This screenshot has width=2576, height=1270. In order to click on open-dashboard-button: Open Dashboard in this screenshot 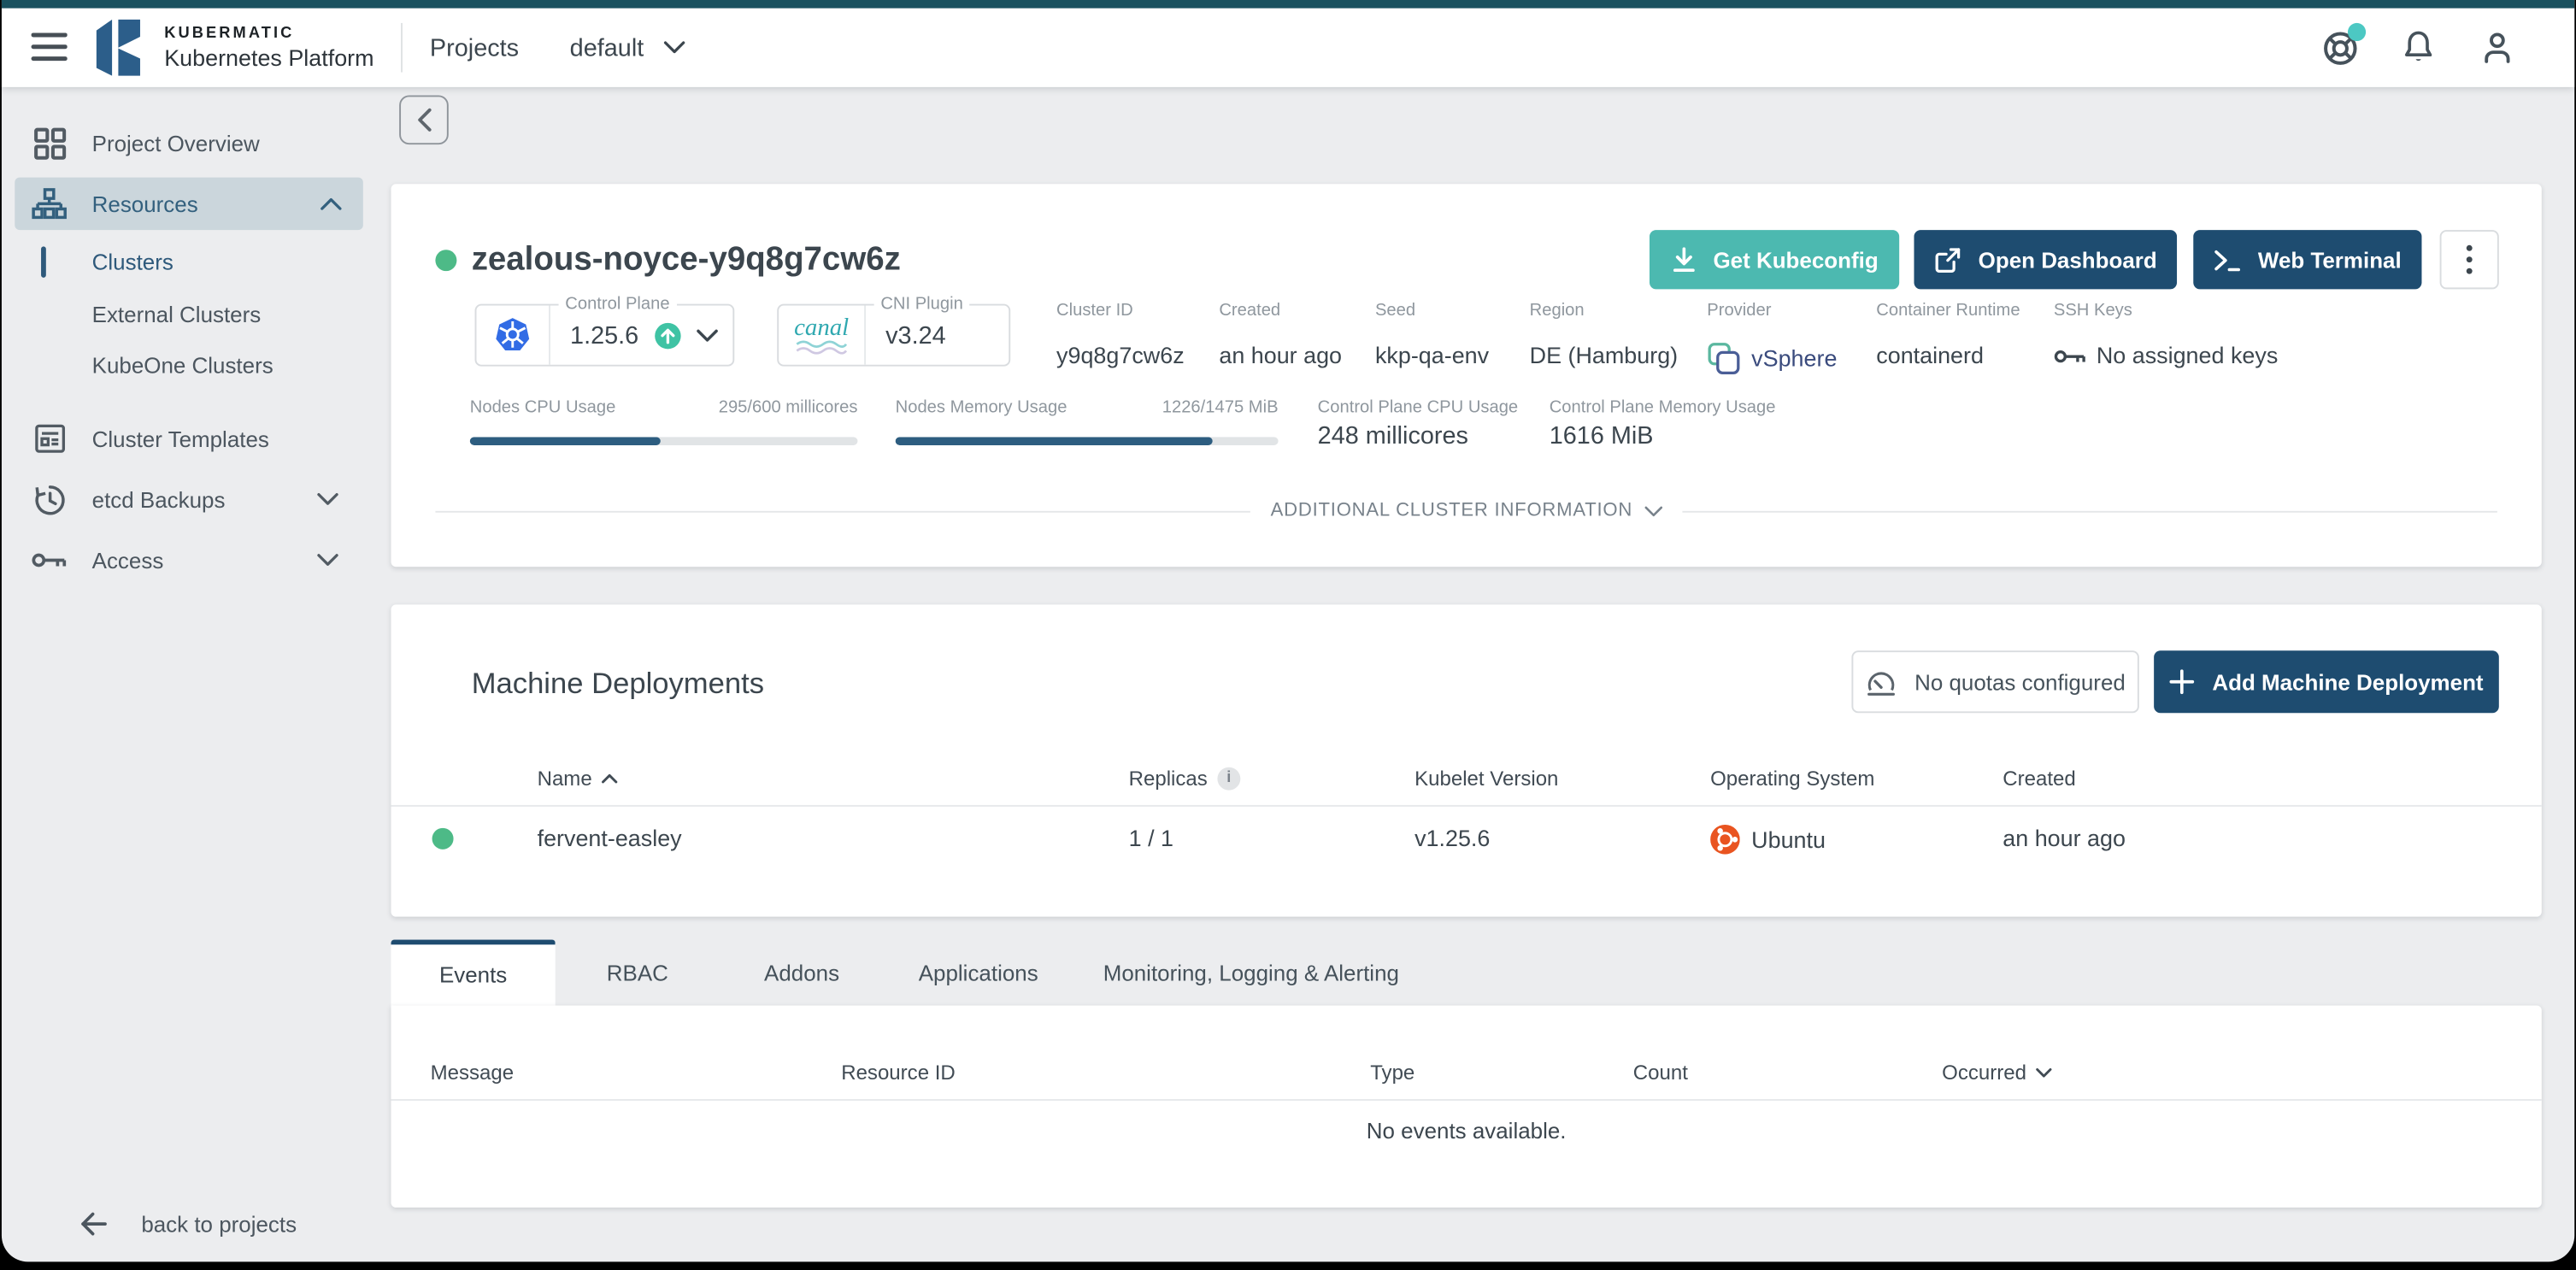, I will do `click(2046, 260)`.